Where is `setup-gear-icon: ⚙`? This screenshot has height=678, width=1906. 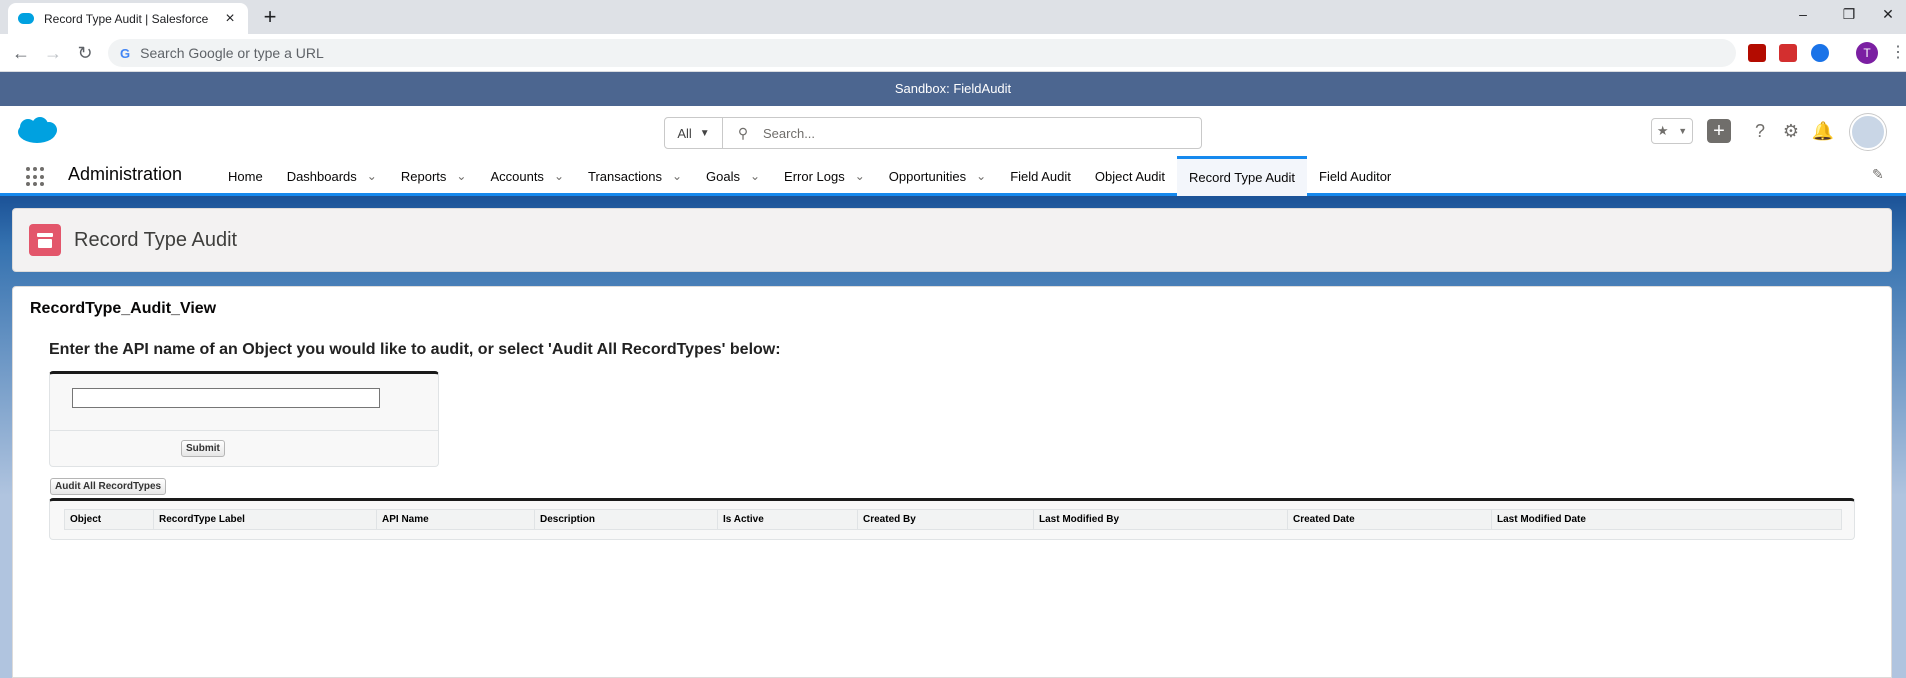
setup-gear-icon: ⚙ is located at coordinates (1791, 131).